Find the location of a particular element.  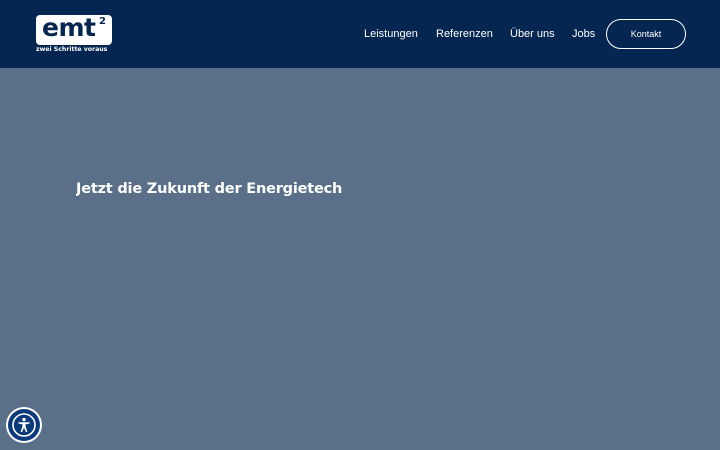

nav-item-leistungen: Leistungen is located at coordinates (391, 34).